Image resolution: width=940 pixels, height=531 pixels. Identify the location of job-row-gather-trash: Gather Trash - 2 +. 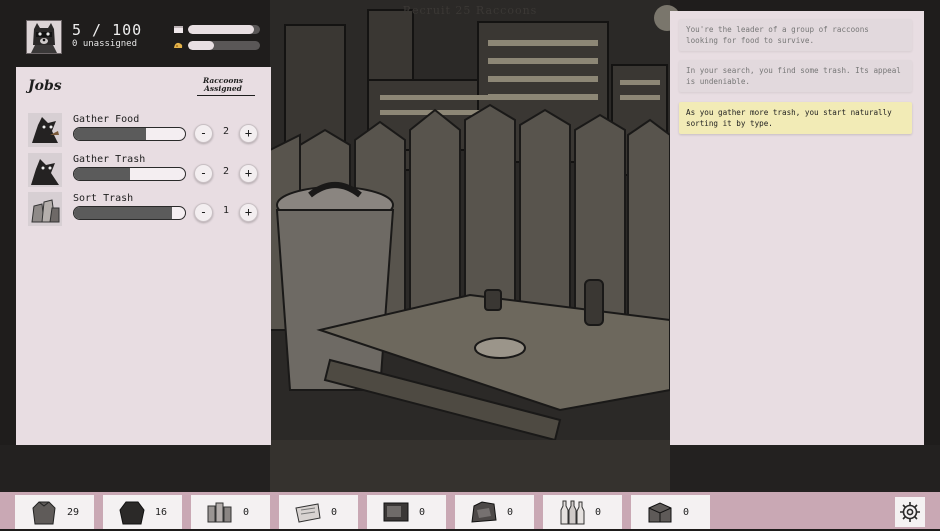
(146, 171).